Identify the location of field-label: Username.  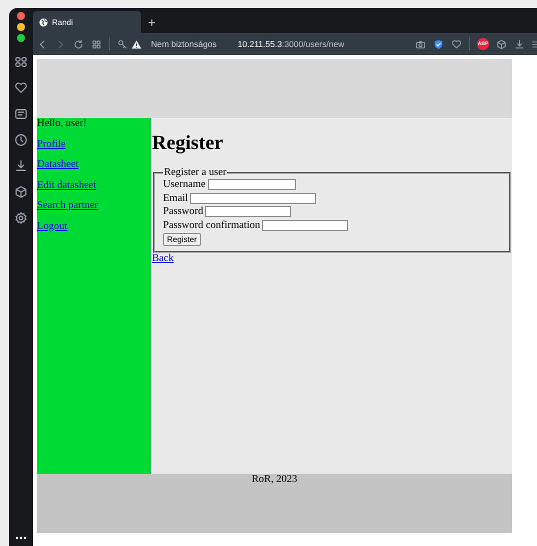
(184, 184).